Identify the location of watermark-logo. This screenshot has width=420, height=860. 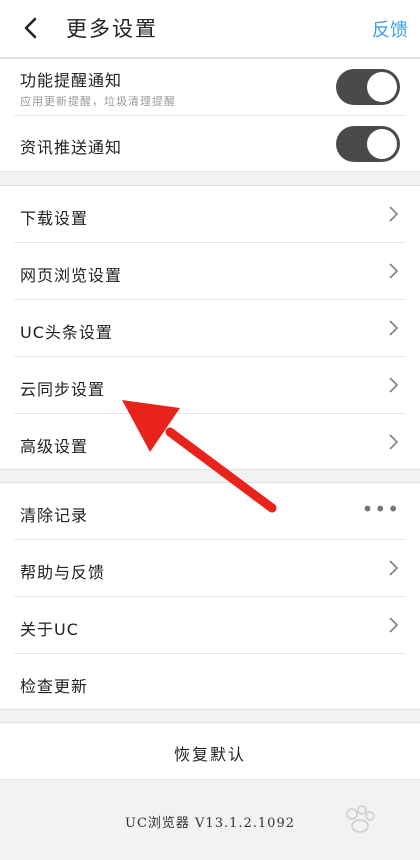
(360, 819).